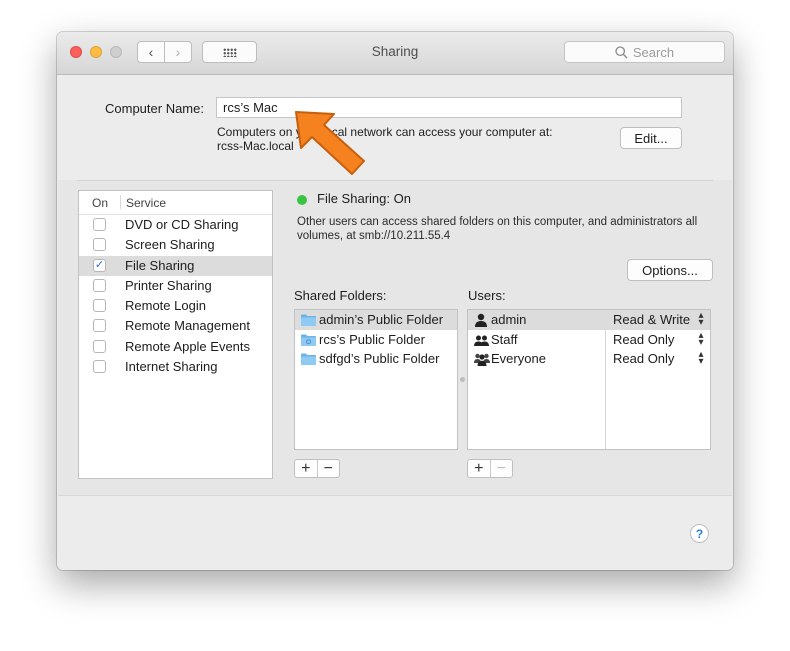  Describe the element at coordinates (120, 202) in the screenshot. I see `column-divider` at that location.